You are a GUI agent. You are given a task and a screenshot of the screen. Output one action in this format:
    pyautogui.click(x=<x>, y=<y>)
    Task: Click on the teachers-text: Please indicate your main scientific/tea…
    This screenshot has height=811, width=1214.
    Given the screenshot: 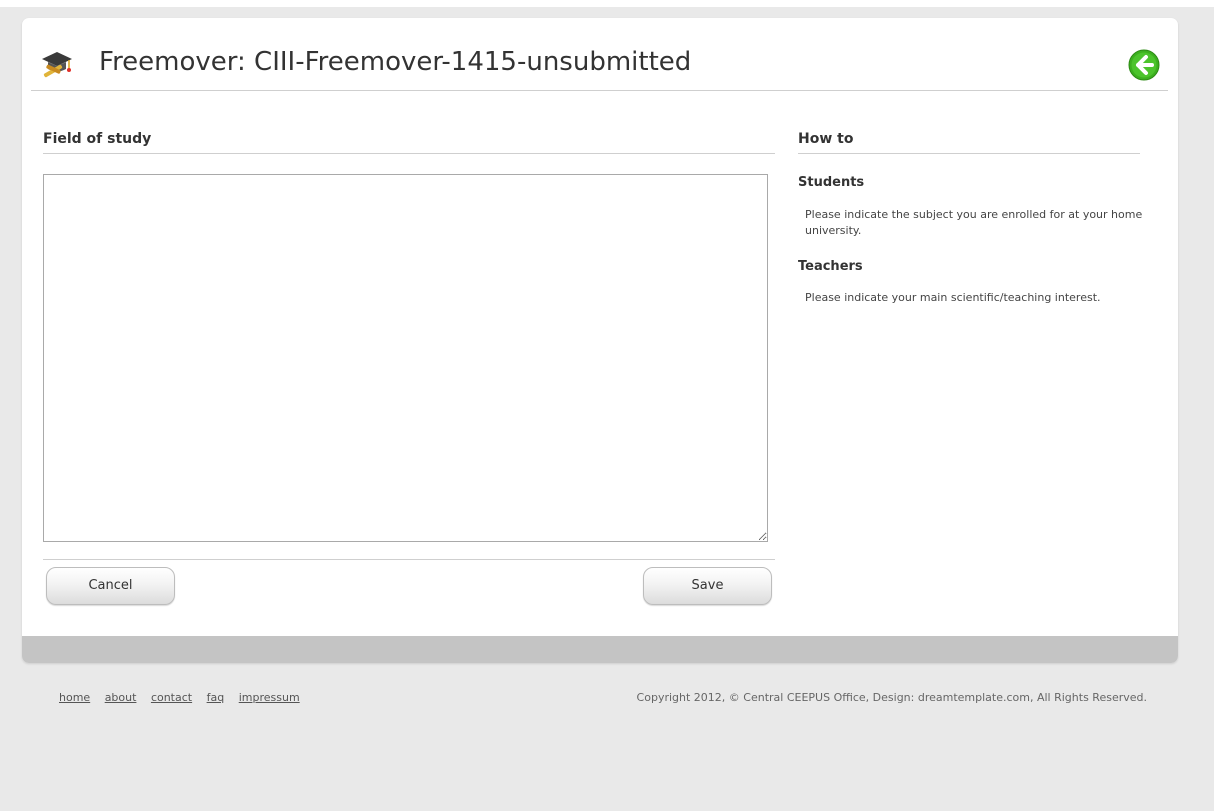 What is the action you would take?
    pyautogui.click(x=953, y=297)
    